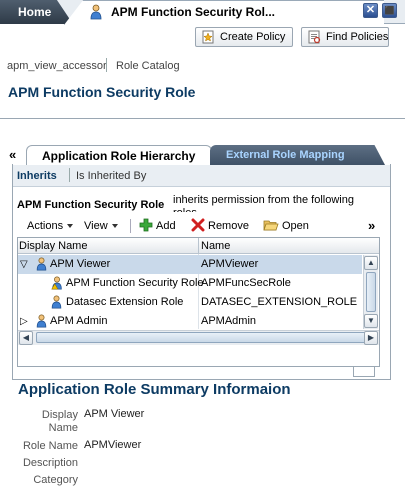  I want to click on horizontal-scroll-thumb, so click(201, 337).